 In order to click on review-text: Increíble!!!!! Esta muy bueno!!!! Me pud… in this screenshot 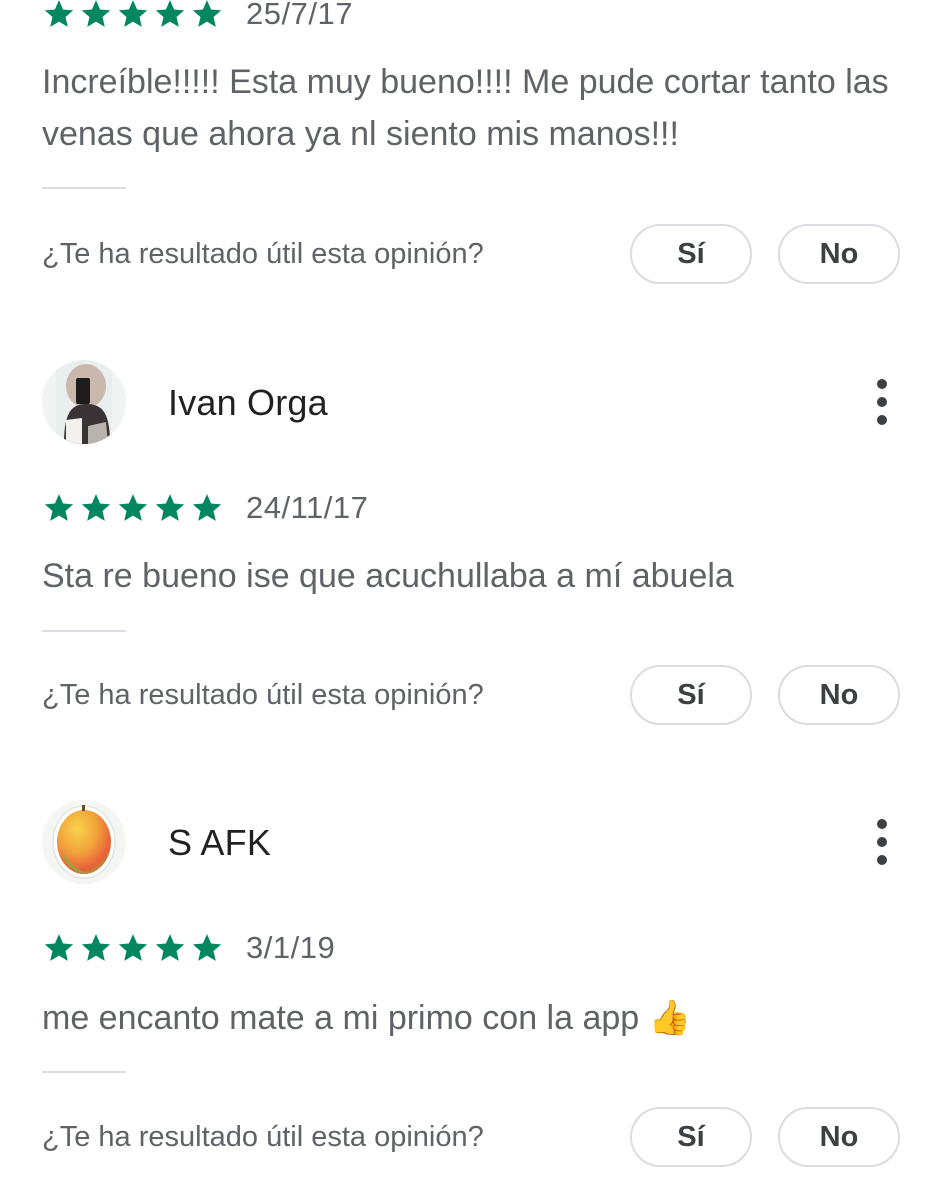, I will do `click(465, 108)`.